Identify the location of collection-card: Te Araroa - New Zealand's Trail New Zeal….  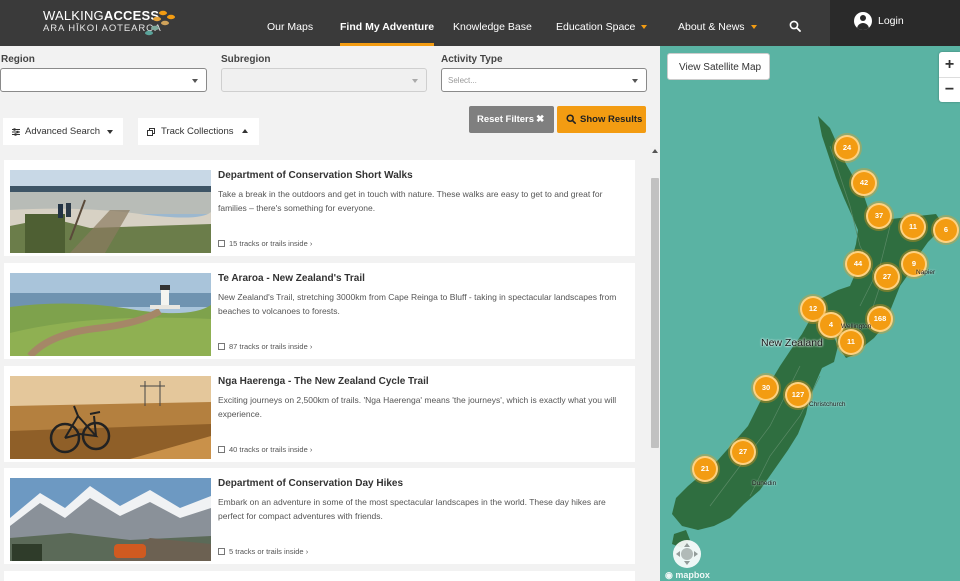
(319, 311).